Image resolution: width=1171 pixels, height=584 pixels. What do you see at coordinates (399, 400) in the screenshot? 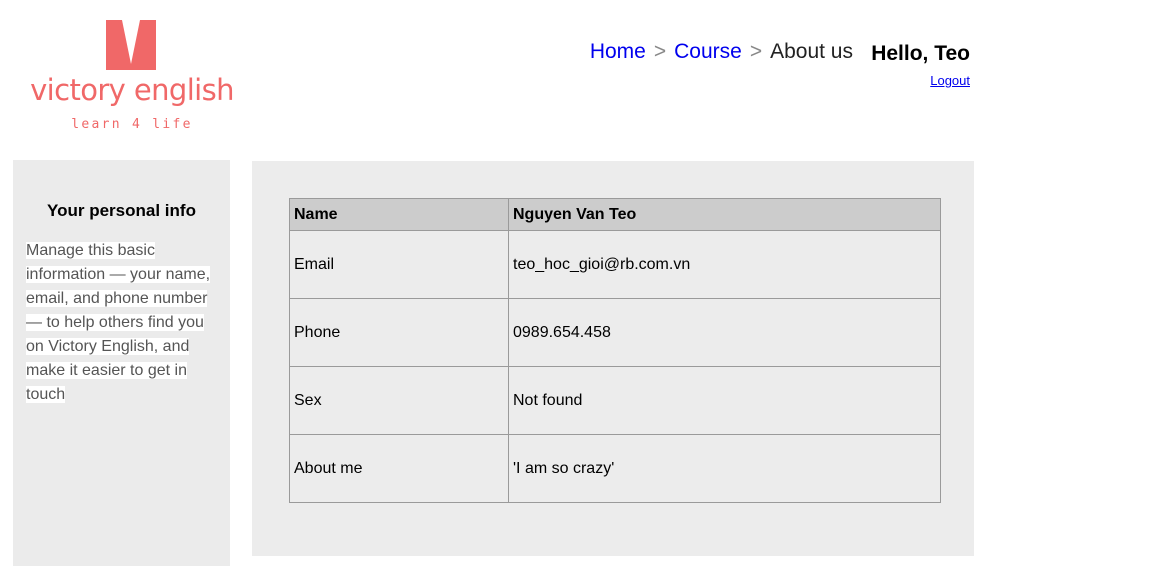
I see `sex-label: Sex` at bounding box center [399, 400].